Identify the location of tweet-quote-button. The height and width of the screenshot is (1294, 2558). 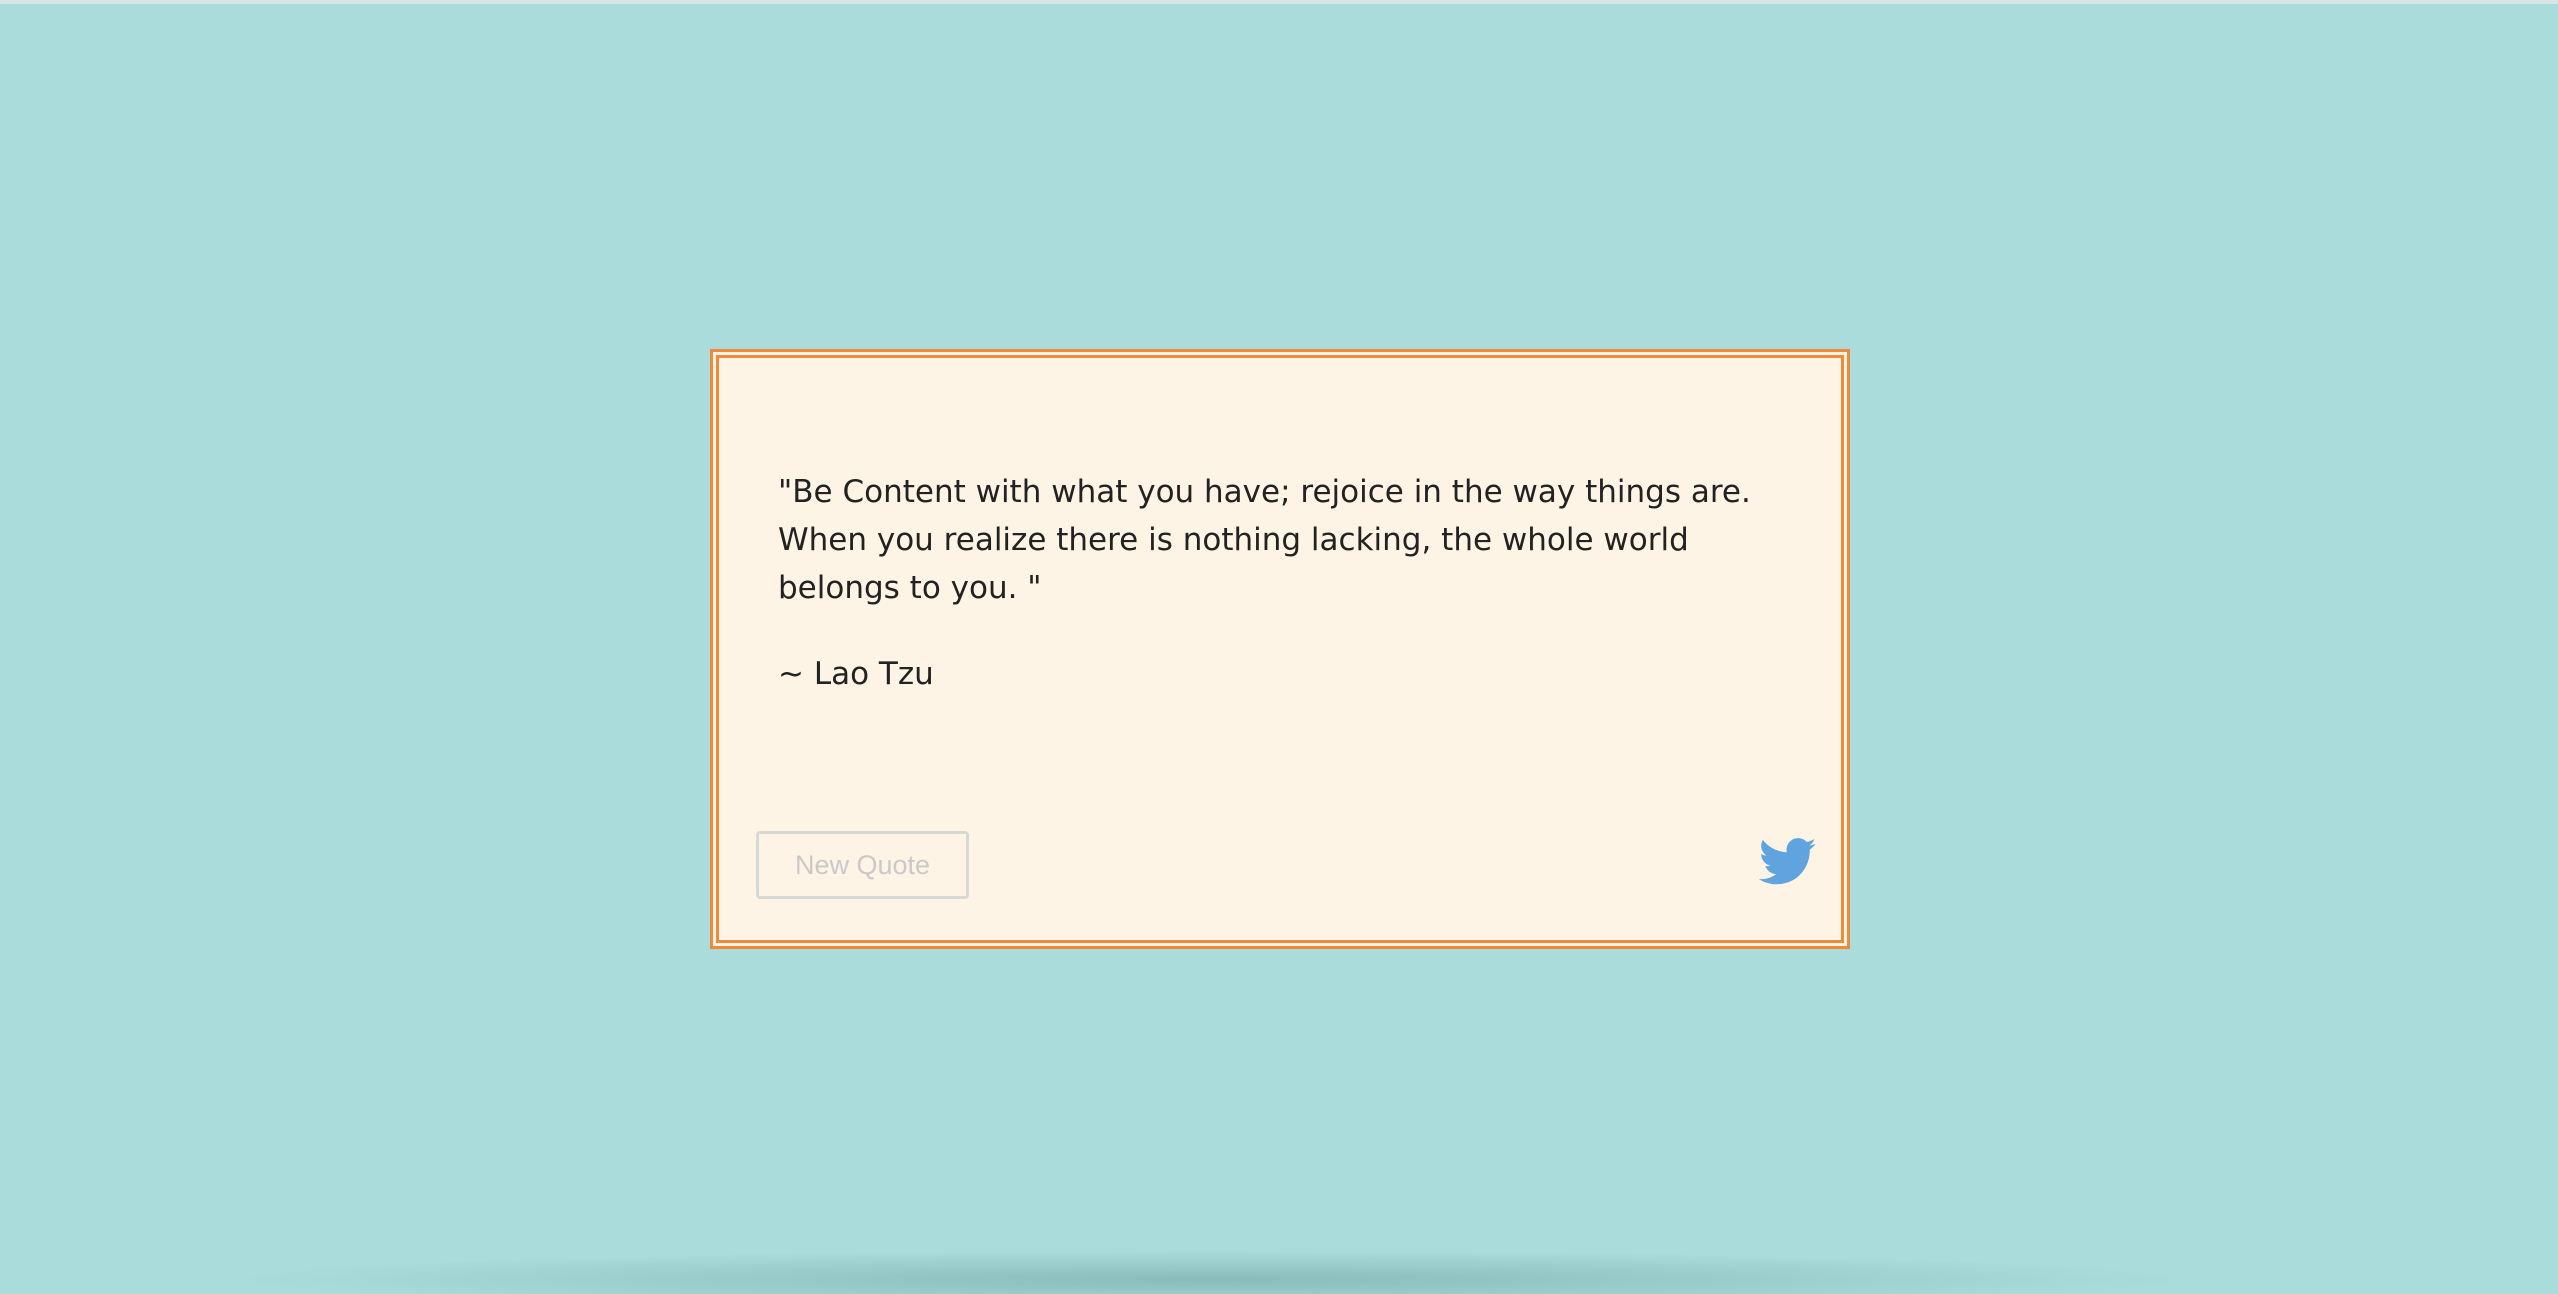
(1788, 862).